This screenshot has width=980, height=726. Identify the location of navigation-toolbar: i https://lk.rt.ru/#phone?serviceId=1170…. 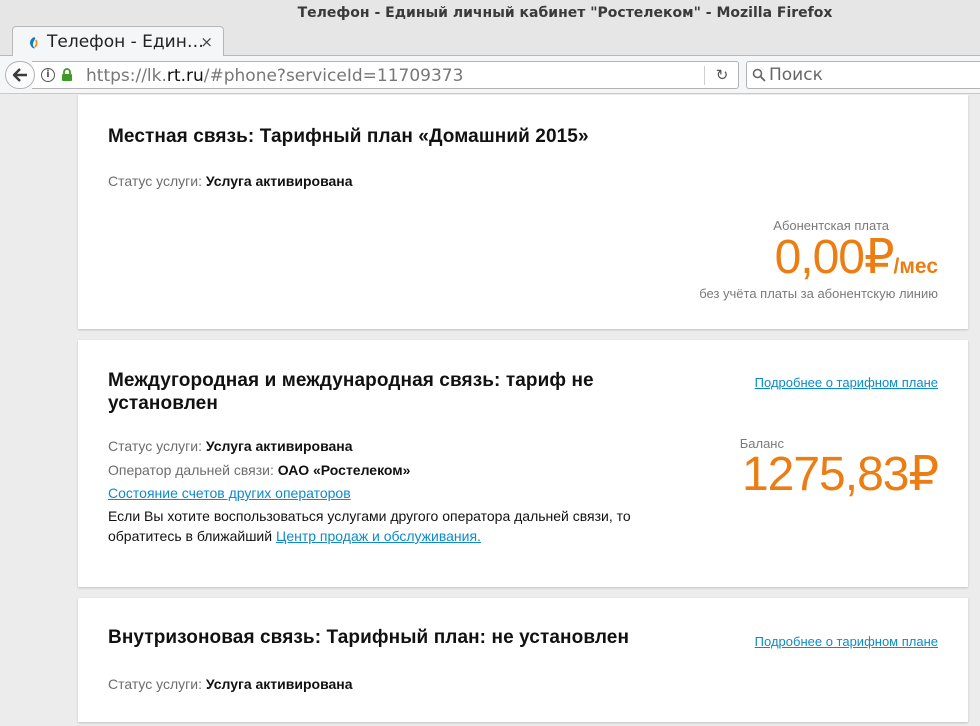
(490, 75).